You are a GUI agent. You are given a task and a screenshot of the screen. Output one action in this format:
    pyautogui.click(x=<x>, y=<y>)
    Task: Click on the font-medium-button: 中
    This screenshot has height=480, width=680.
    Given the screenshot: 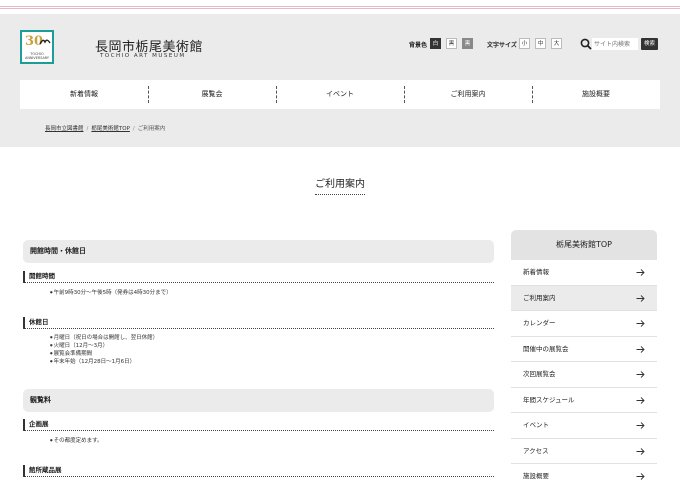 What is the action you would take?
    pyautogui.click(x=540, y=43)
    